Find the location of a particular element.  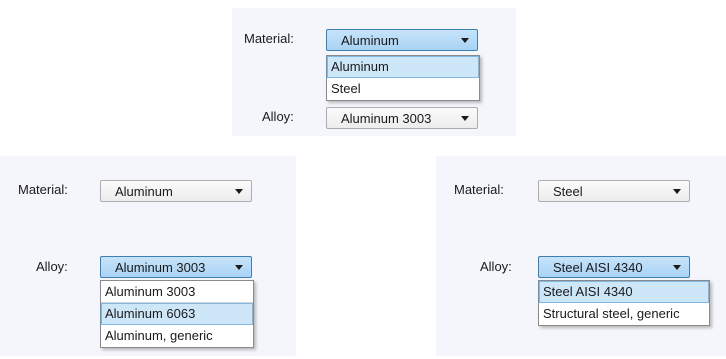

option-structural-steel-generic: Structural steel, generic is located at coordinates (624, 314).